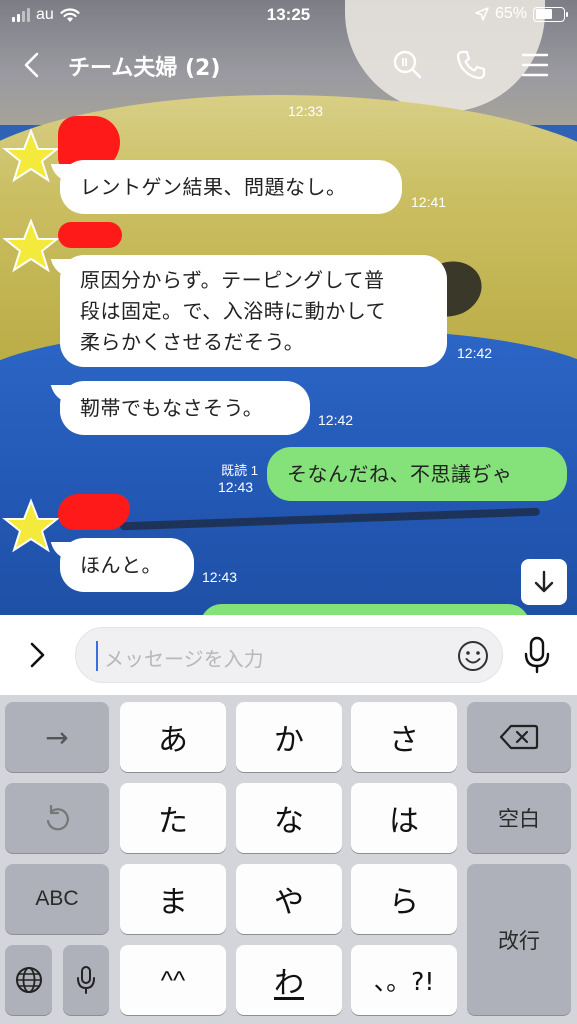 The height and width of the screenshot is (1024, 577). I want to click on dictation-key, so click(86, 980).